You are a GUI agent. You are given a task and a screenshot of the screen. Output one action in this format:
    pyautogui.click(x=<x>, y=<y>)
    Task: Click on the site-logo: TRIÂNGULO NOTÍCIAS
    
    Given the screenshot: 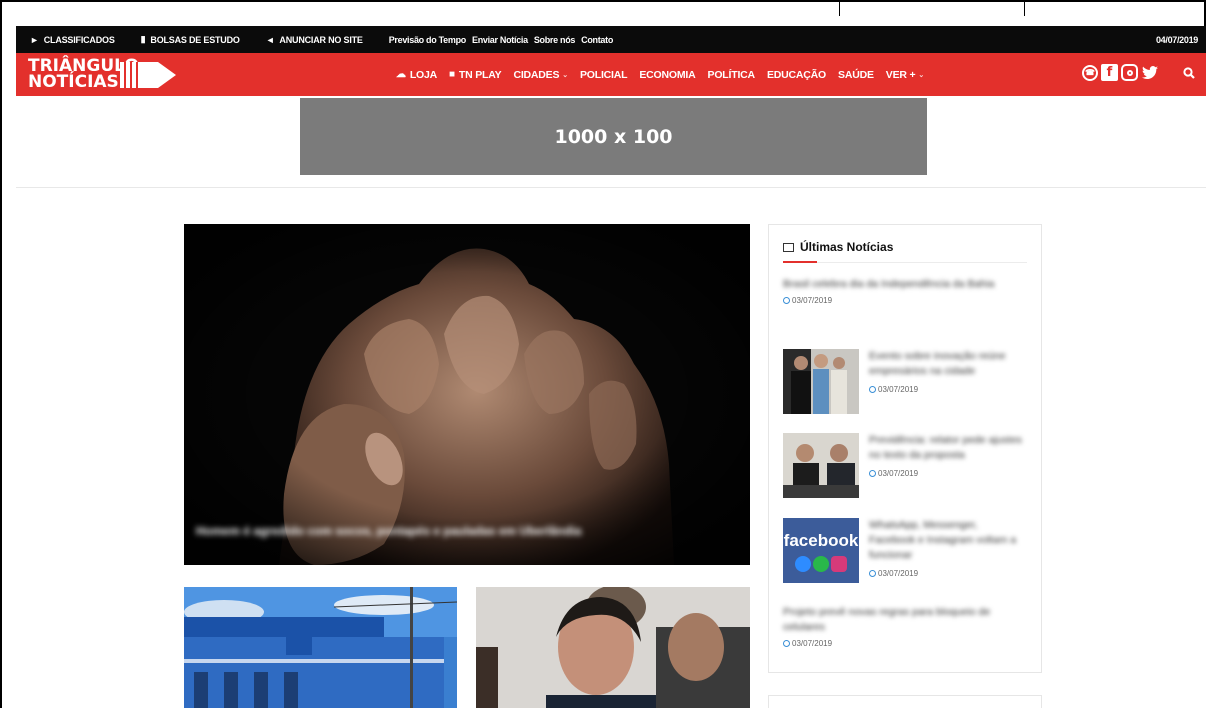 What is the action you would take?
    pyautogui.click(x=103, y=75)
    